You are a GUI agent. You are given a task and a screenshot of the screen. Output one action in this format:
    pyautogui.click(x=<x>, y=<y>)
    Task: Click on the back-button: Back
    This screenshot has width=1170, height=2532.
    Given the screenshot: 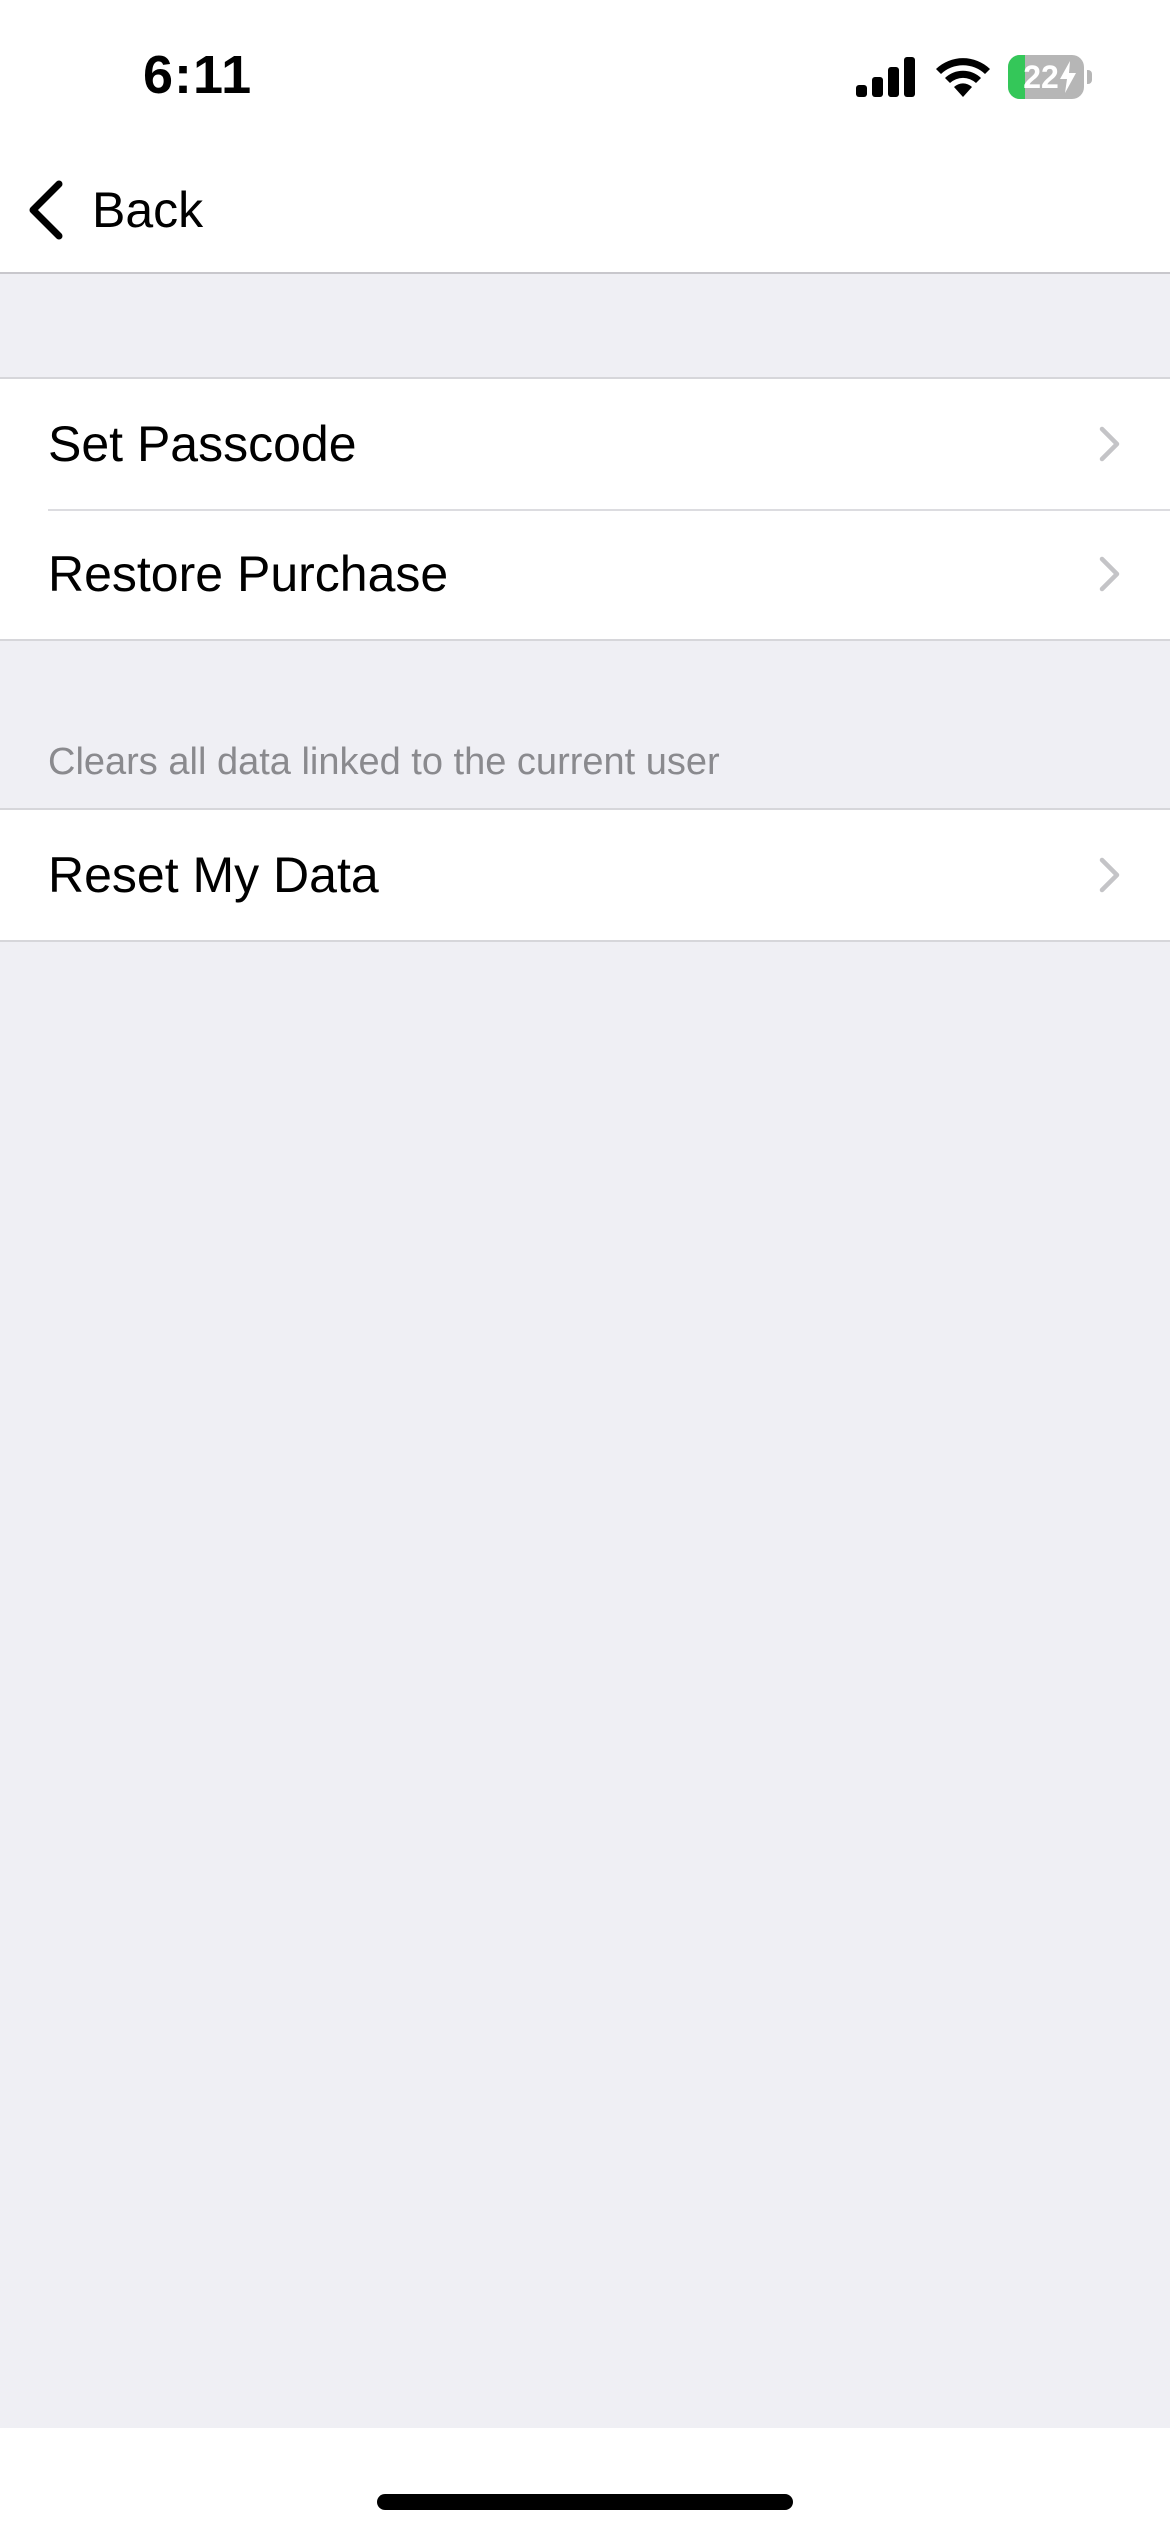 What is the action you would take?
    pyautogui.click(x=120, y=210)
    